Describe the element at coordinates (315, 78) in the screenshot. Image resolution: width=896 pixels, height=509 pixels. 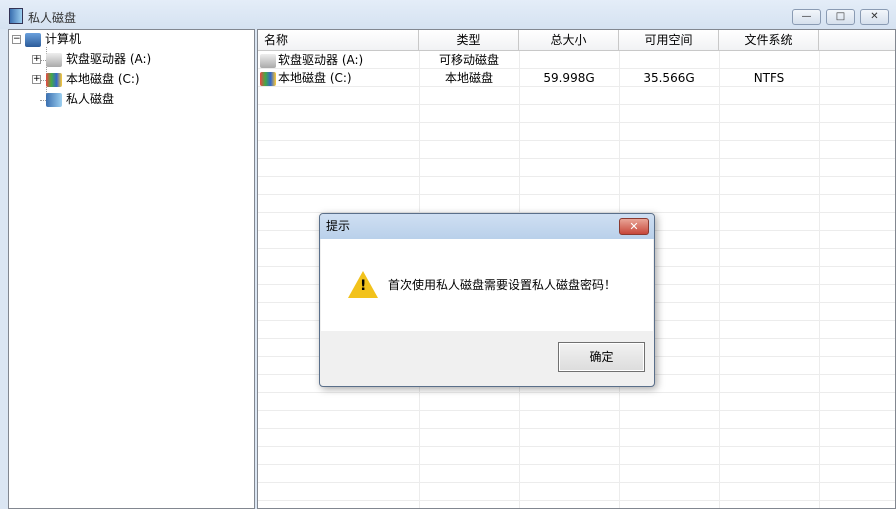
I see `cell-name: 本地磁盘 (C:)` at that location.